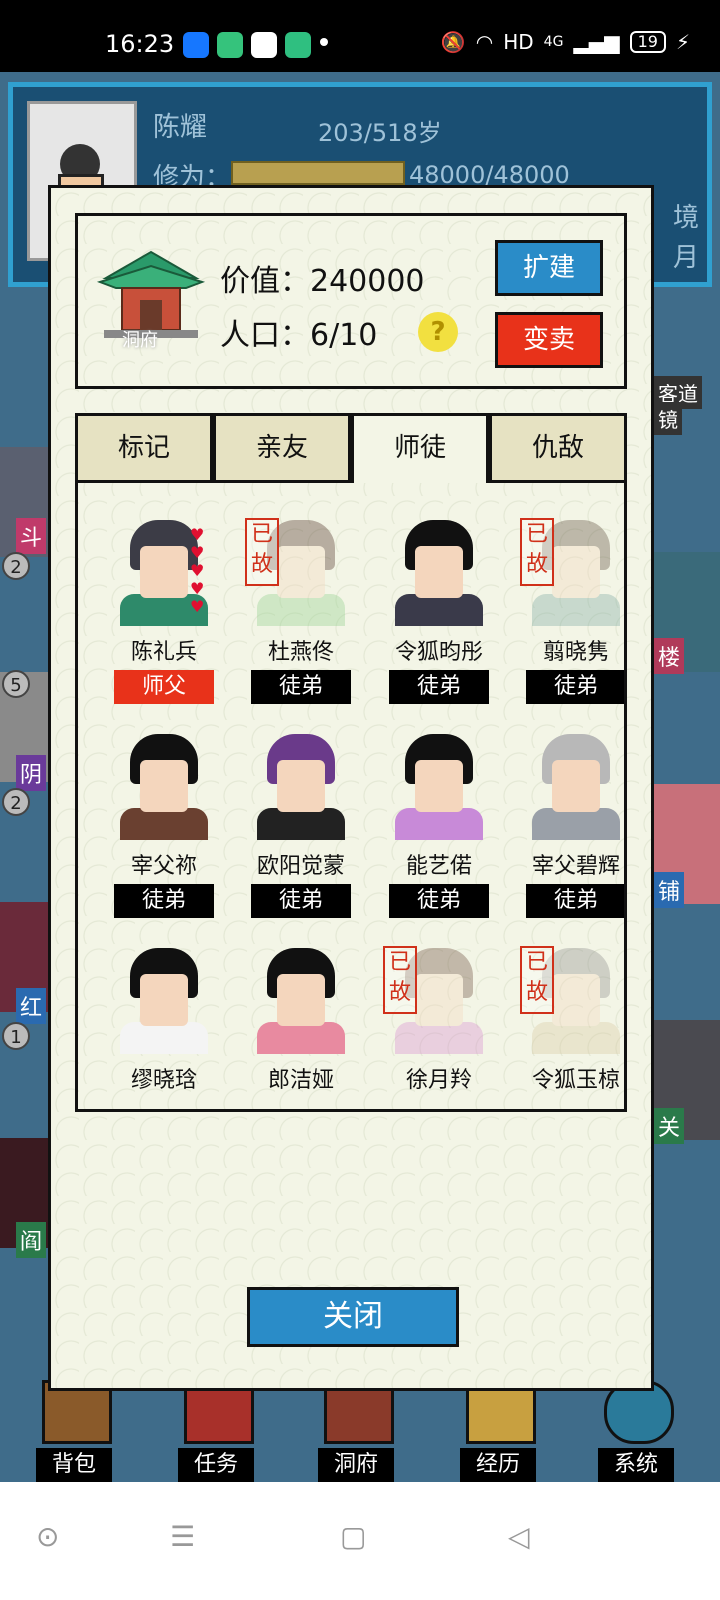 The image size is (720, 1600). I want to click on person-name: 令狐昀彤, so click(438, 652).